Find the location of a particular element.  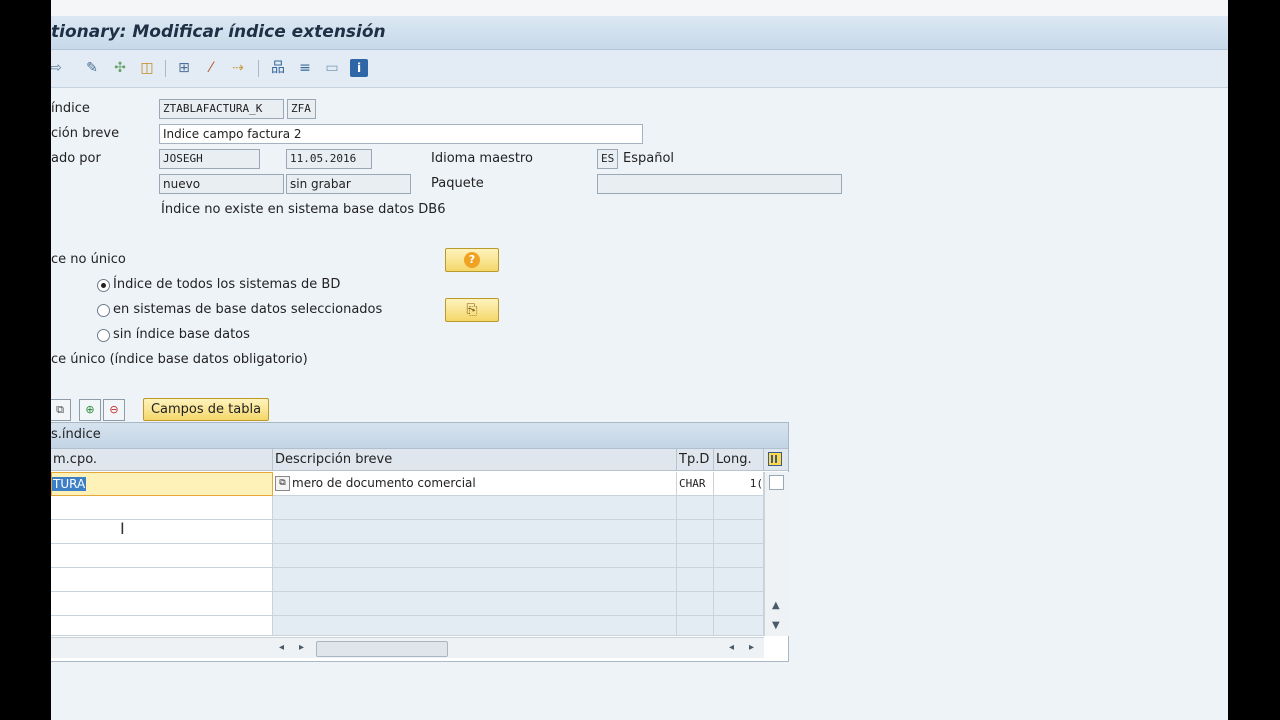

scroll-down-icon: ▼ is located at coordinates (776, 625).